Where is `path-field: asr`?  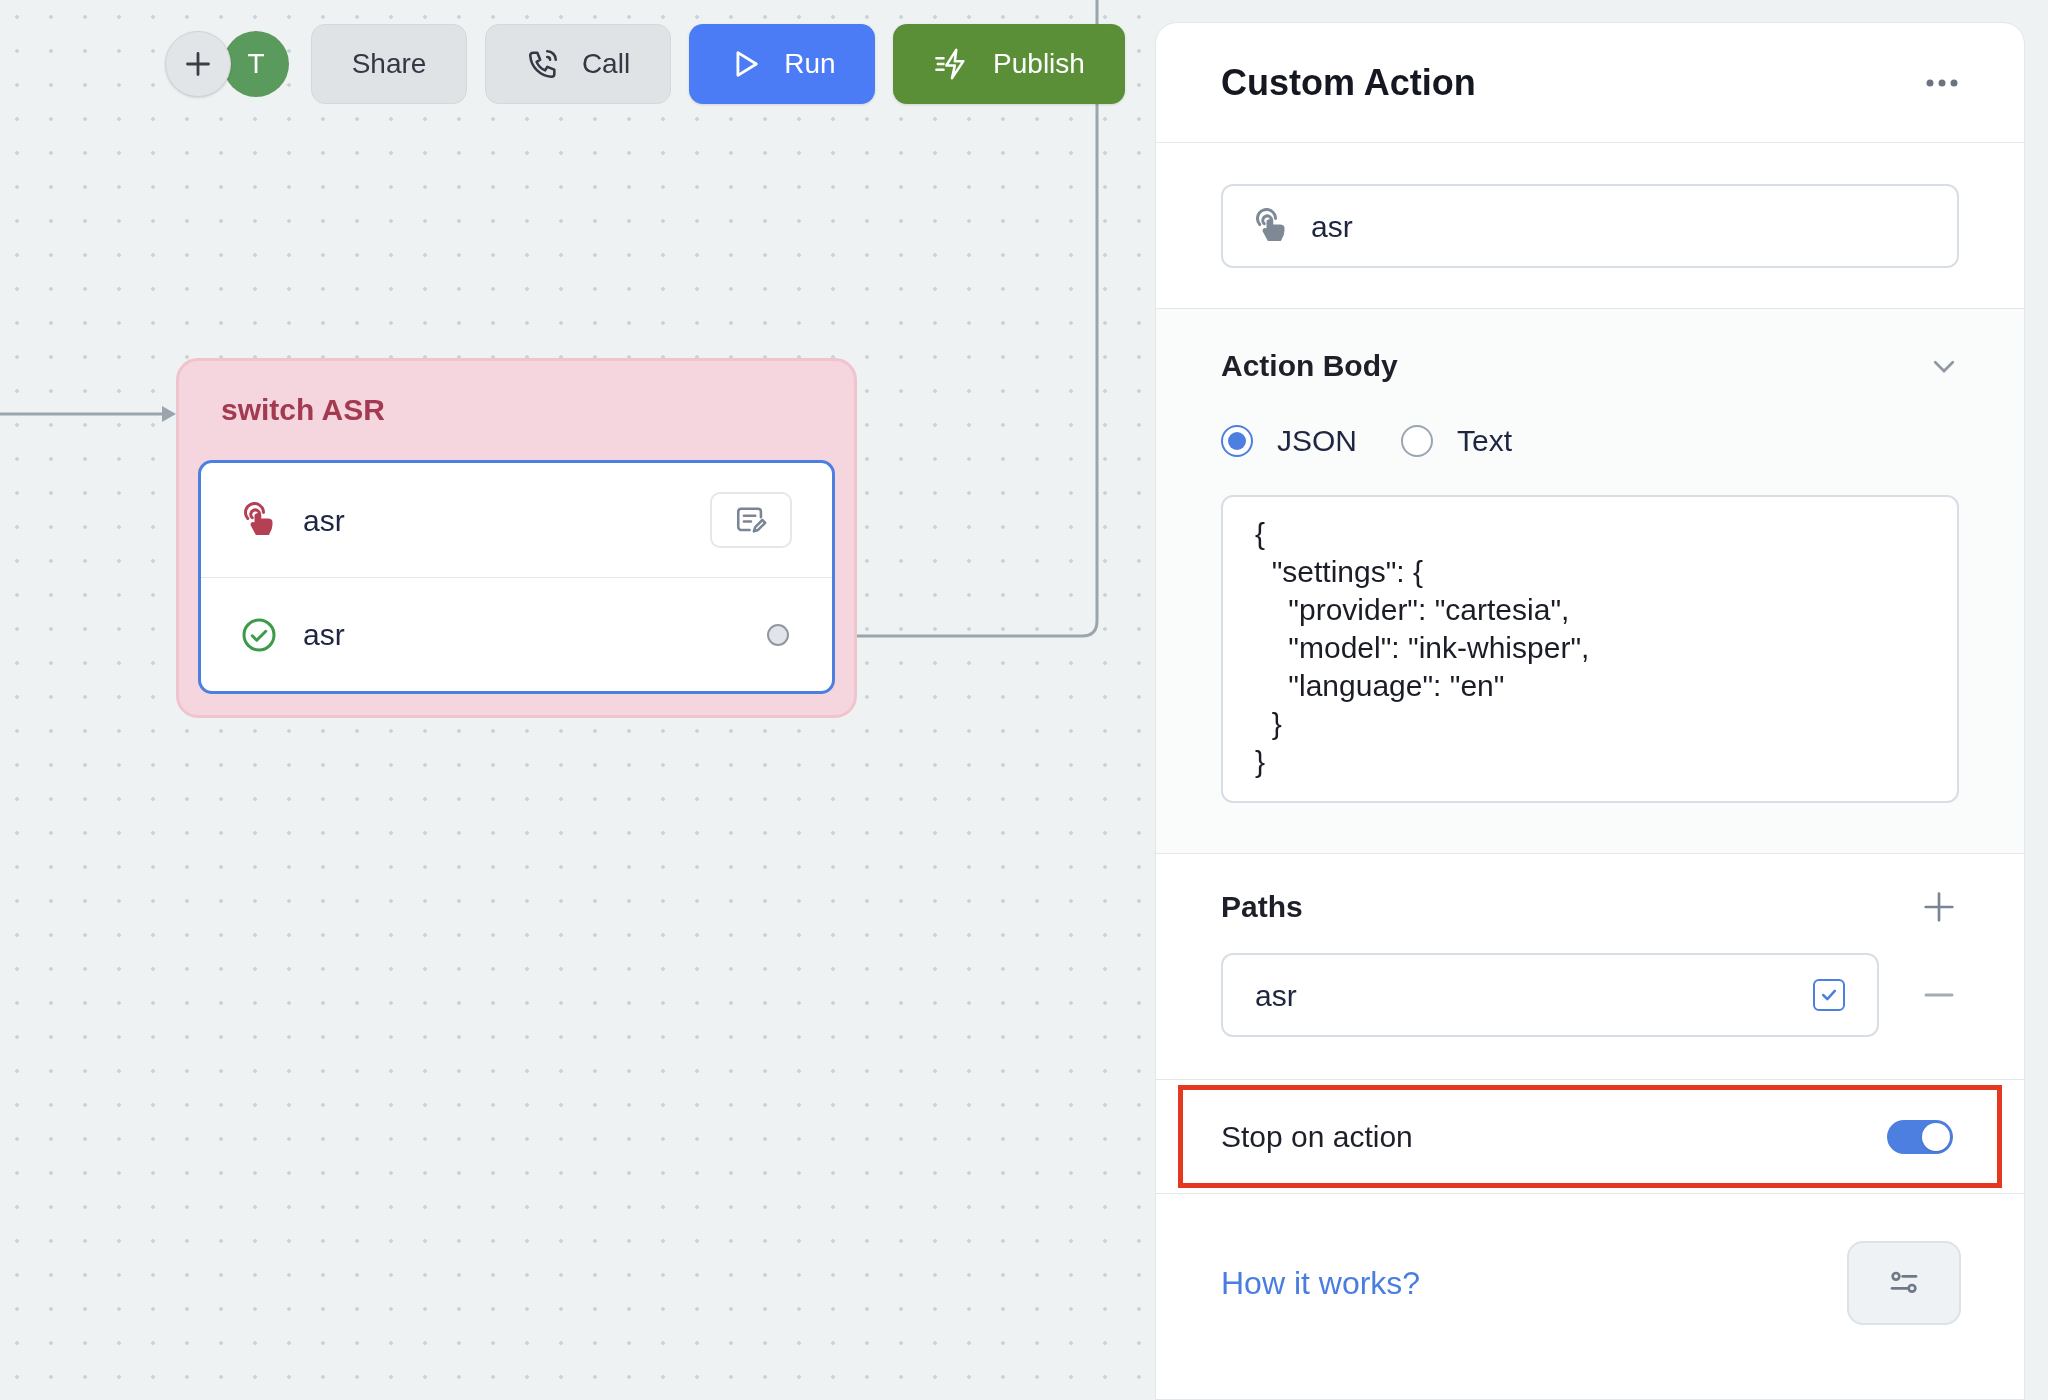
path-field: asr is located at coordinates (1550, 995).